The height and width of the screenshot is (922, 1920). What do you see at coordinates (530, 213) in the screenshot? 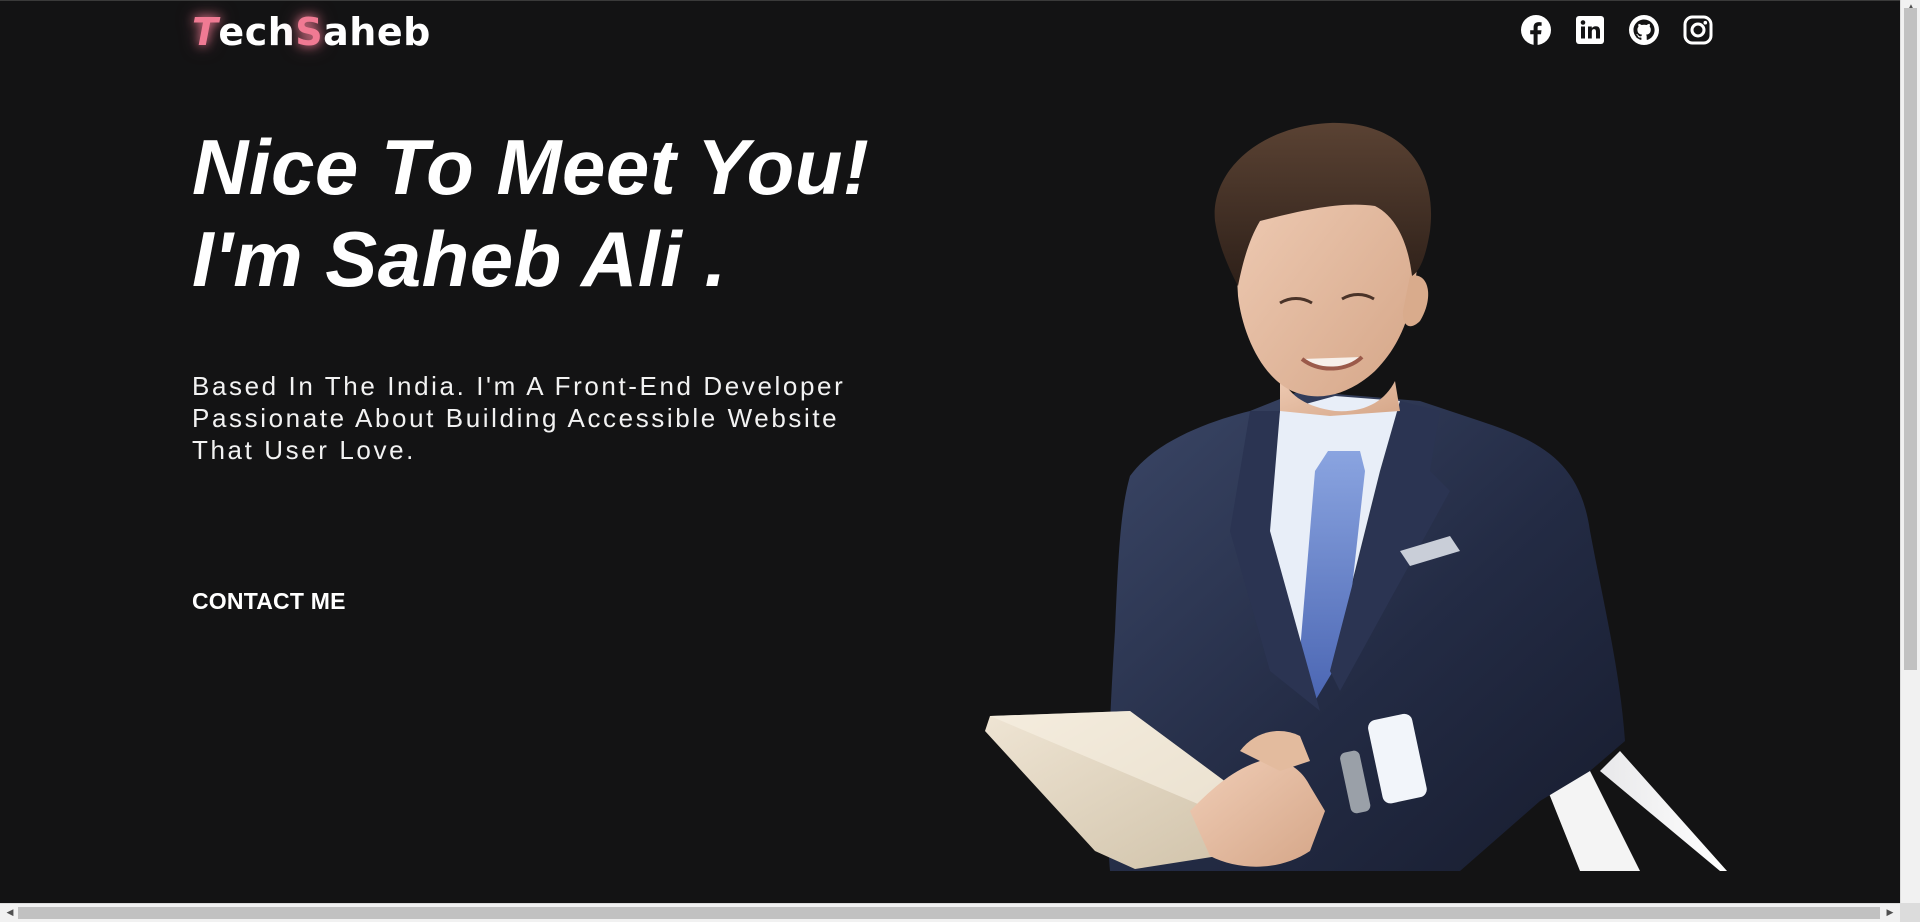
I see `hero-headline: Nice To Meet You! I'm Saheb Ali .` at bounding box center [530, 213].